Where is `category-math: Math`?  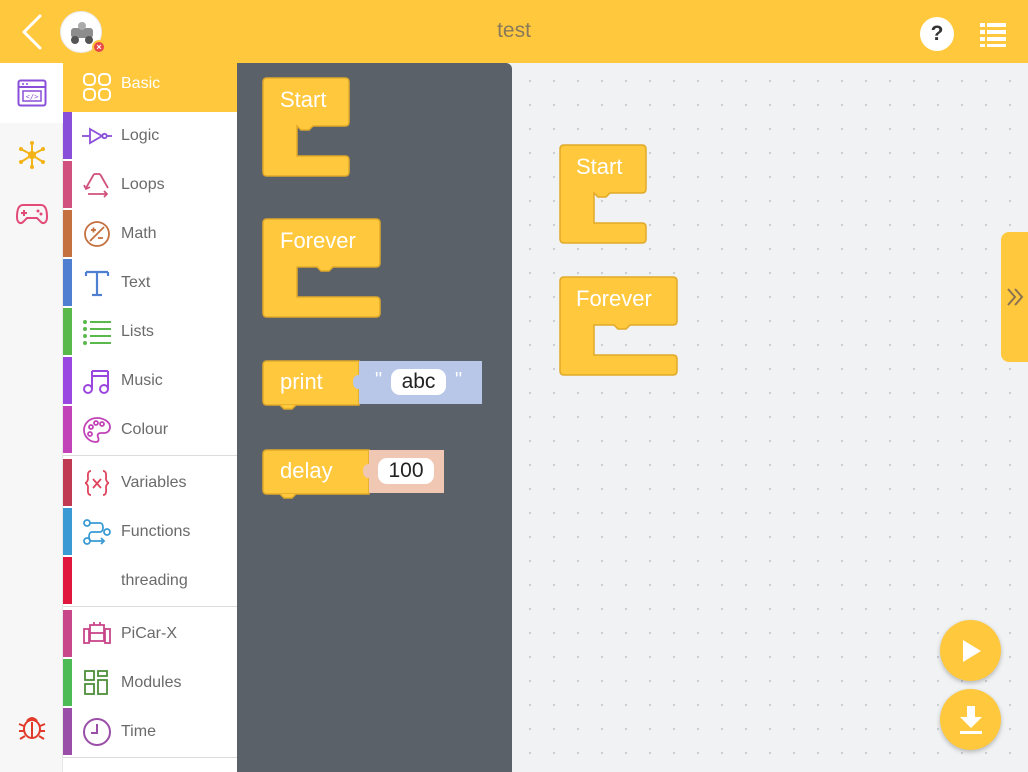
category-math: Math is located at coordinates (150, 234).